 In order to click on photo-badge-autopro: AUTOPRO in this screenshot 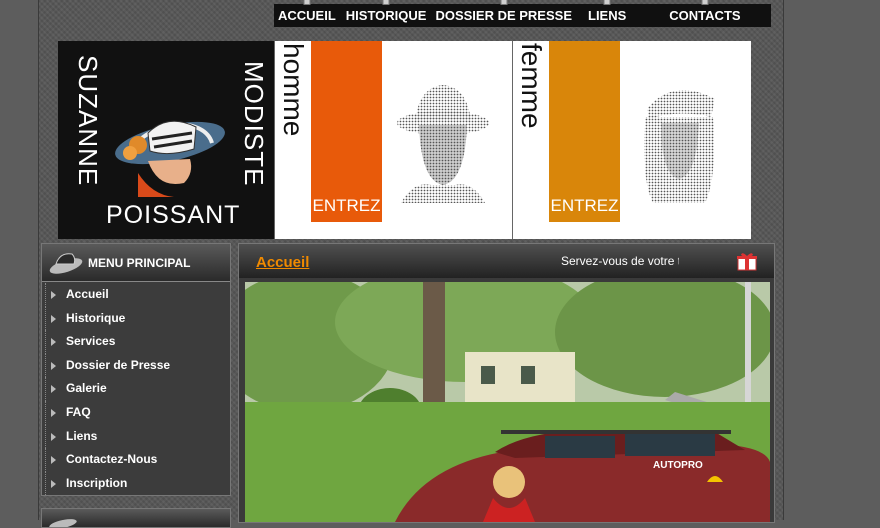, I will do `click(678, 465)`.